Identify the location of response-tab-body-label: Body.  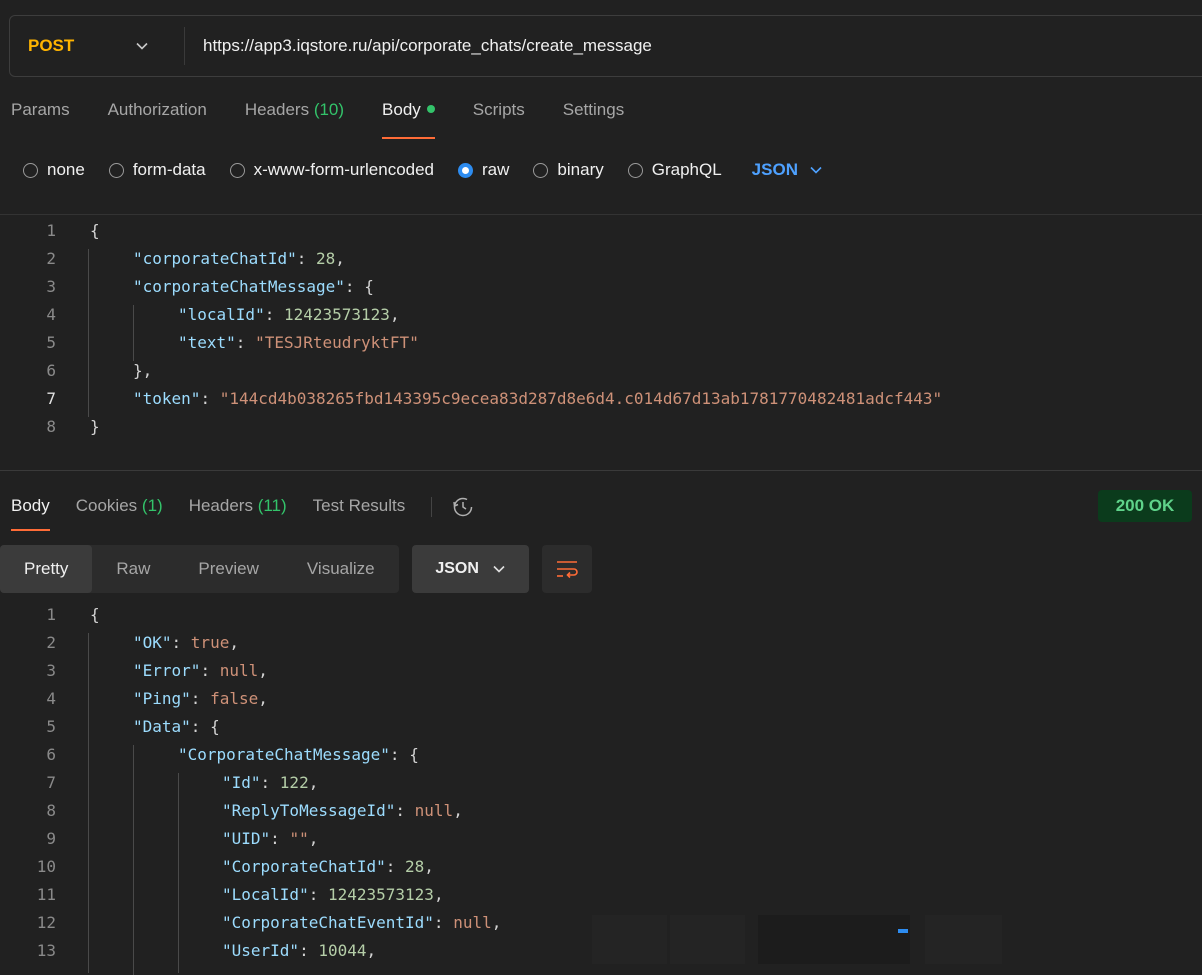
(30, 505).